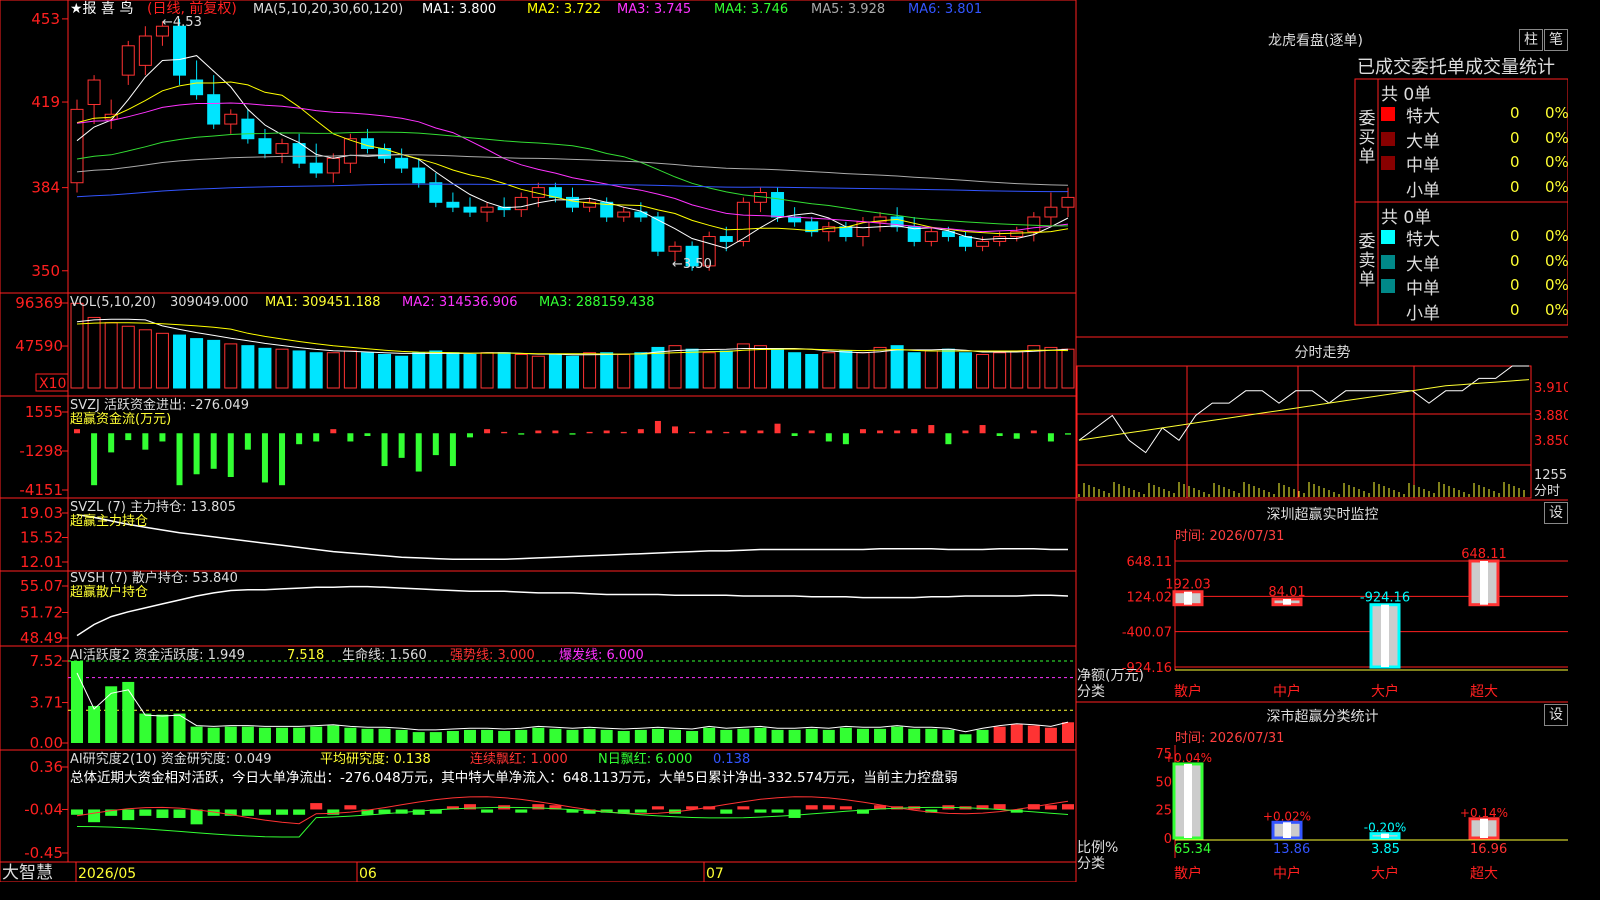 This screenshot has width=1600, height=900. What do you see at coordinates (1556, 40) in the screenshot?
I see `tick-mode-button: 笔` at bounding box center [1556, 40].